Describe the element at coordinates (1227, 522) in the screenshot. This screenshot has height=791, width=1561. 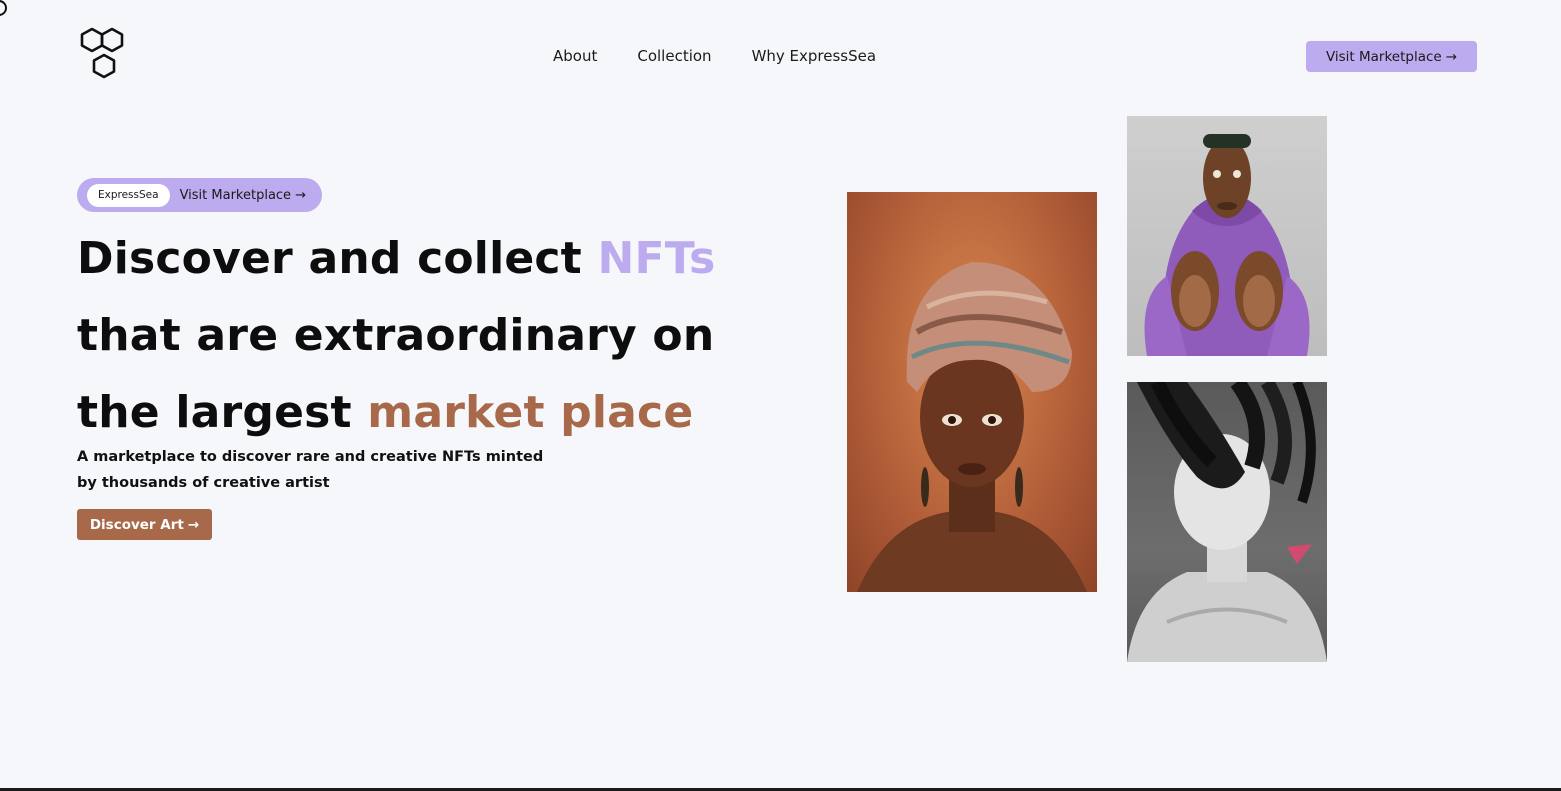
I see `nft-art-grayscale-bust` at that location.